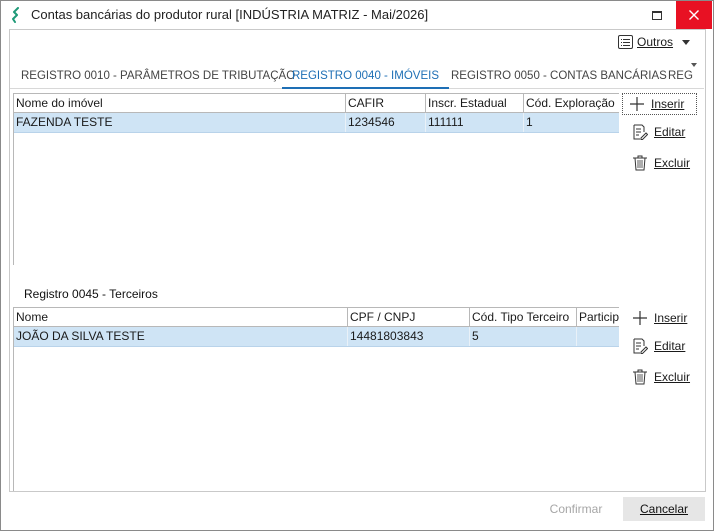  Describe the element at coordinates (357, 491) in the screenshot. I see `footer-divider` at that location.